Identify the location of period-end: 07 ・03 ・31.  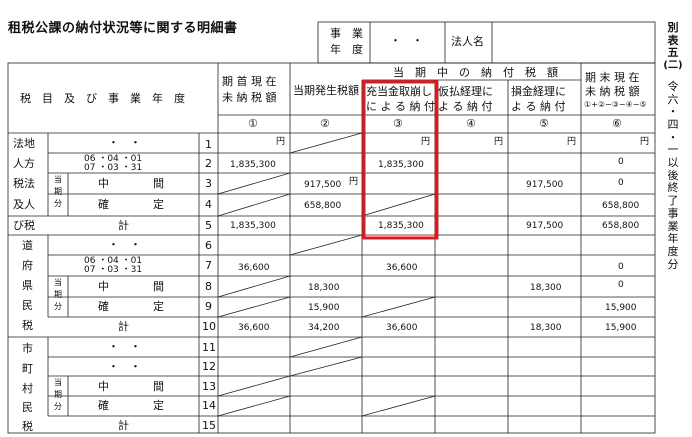
(113, 168).